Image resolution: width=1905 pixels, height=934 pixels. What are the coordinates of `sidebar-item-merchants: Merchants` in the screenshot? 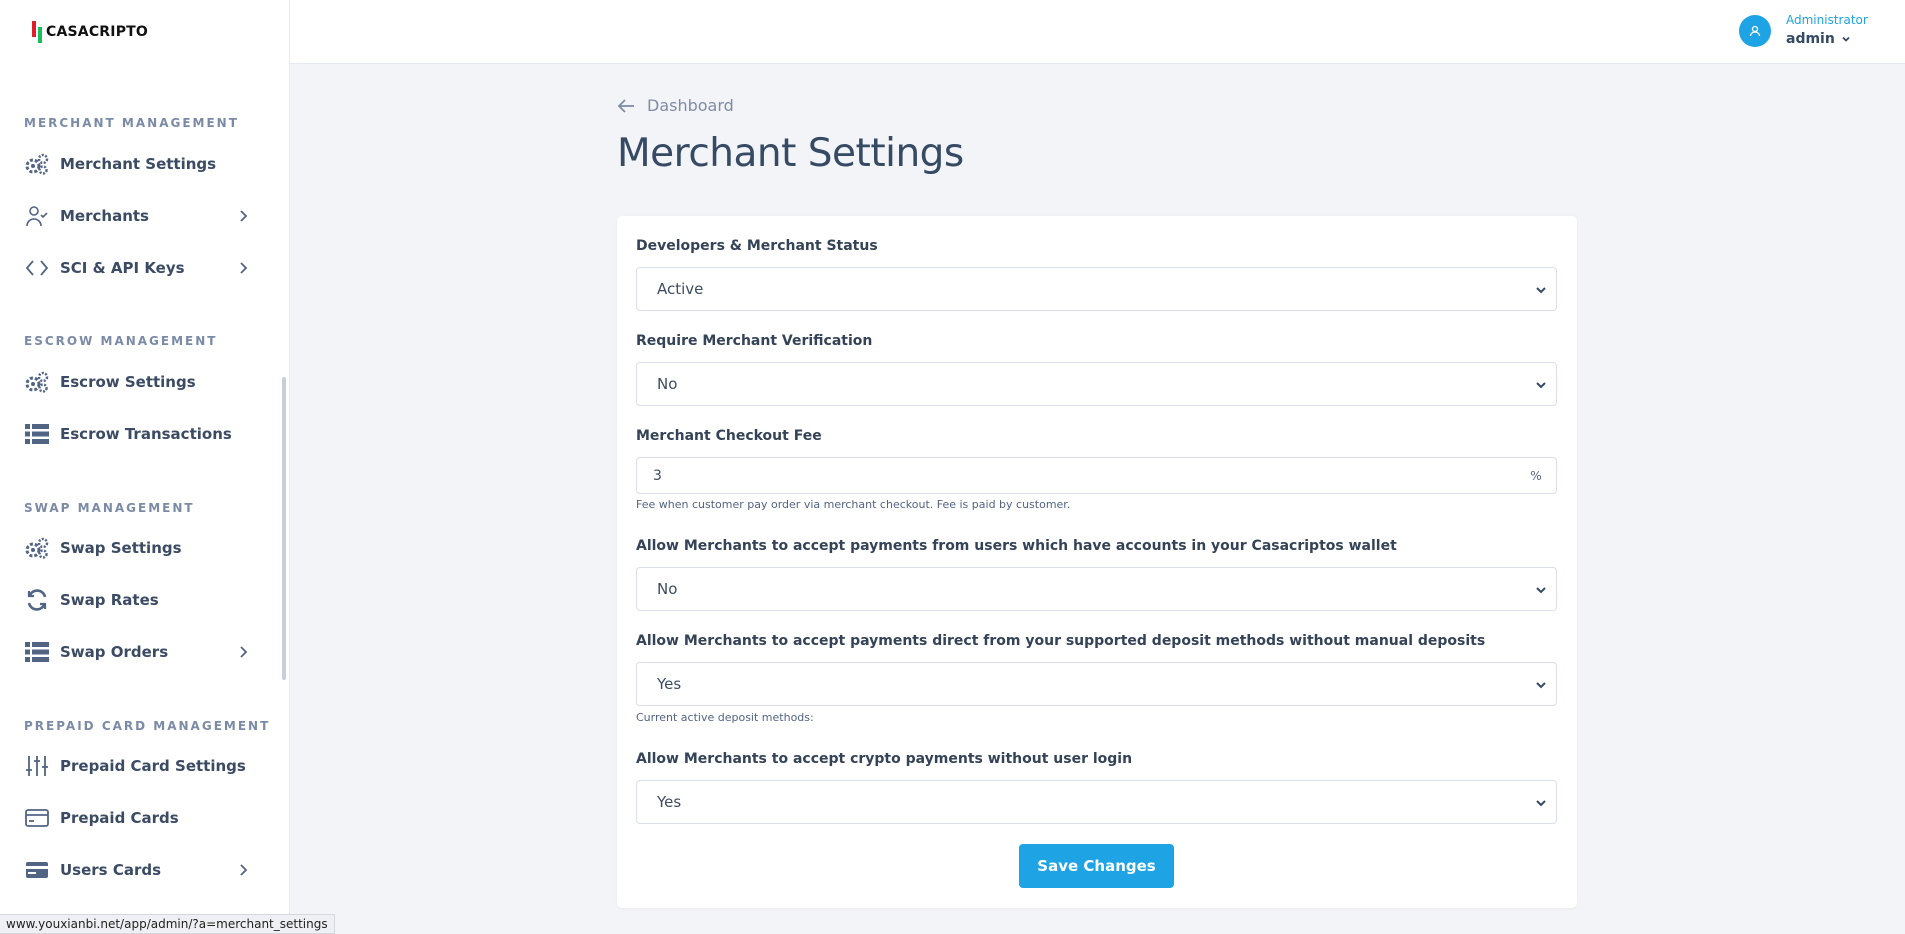 It's located at (141, 216).